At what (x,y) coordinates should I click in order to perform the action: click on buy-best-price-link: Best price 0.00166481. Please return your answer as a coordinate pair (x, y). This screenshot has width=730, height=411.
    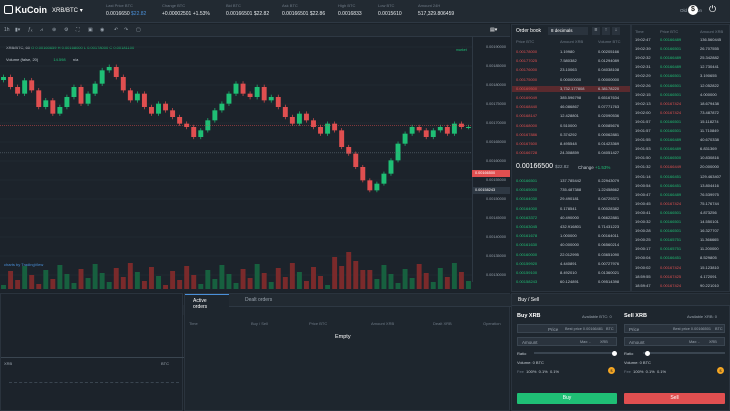
    Looking at the image, I should click on (584, 329).